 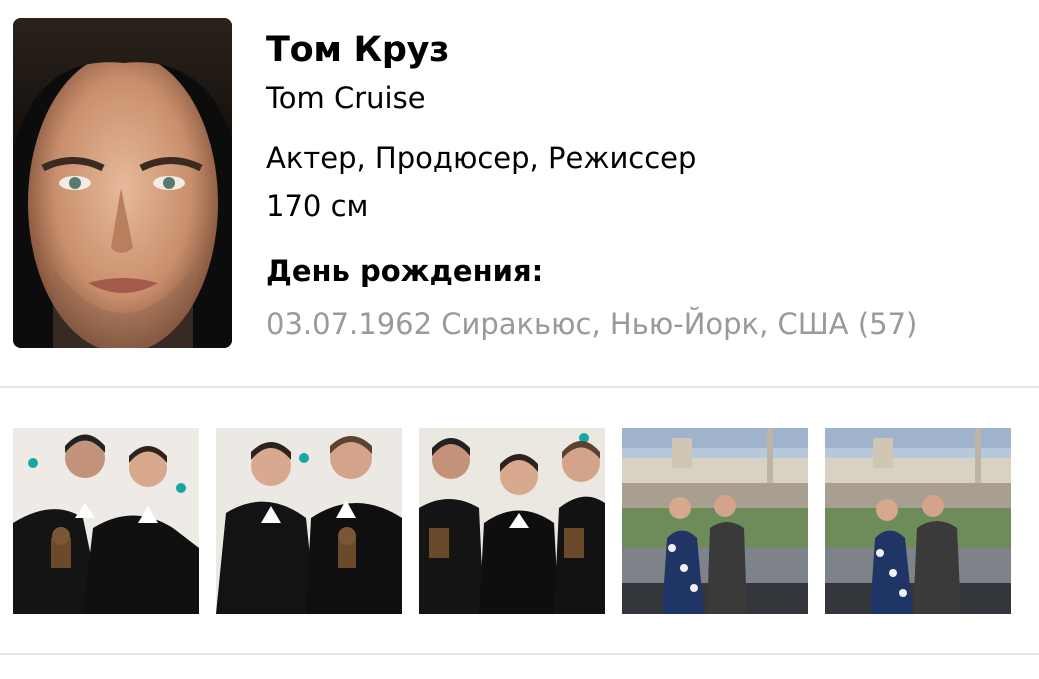 I want to click on person-name-ru: Том Круз, so click(x=358, y=50).